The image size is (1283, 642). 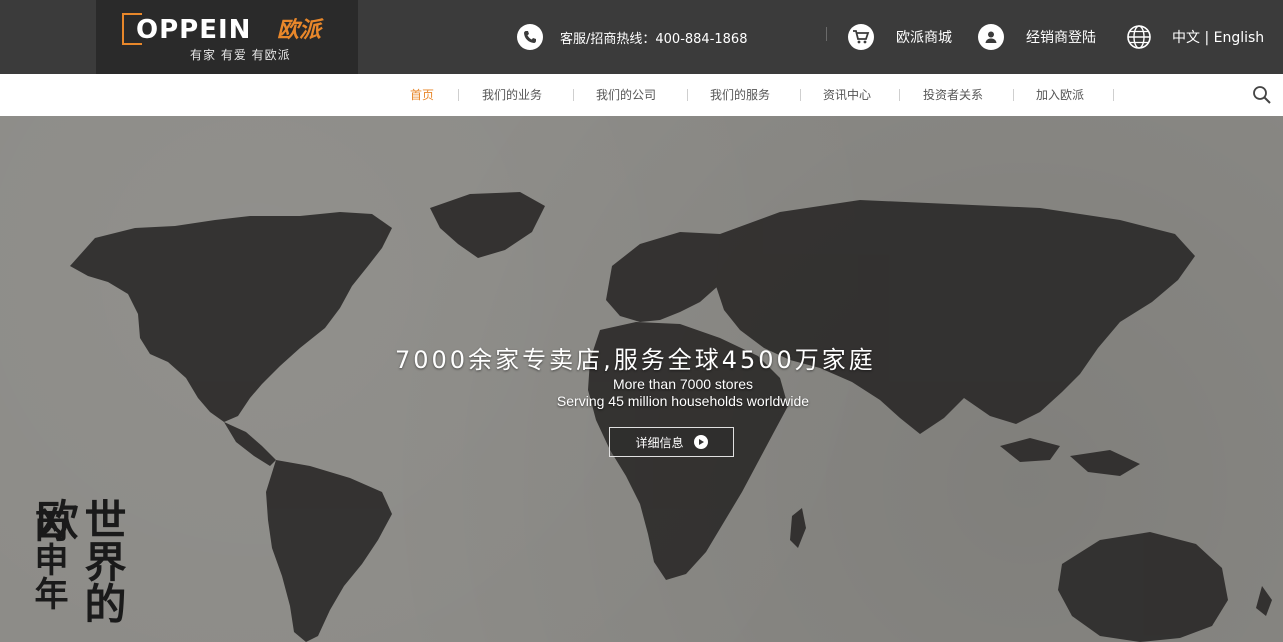 What do you see at coordinates (1061, 38) in the screenshot?
I see `dealer-login-label: 经销商登陆` at bounding box center [1061, 38].